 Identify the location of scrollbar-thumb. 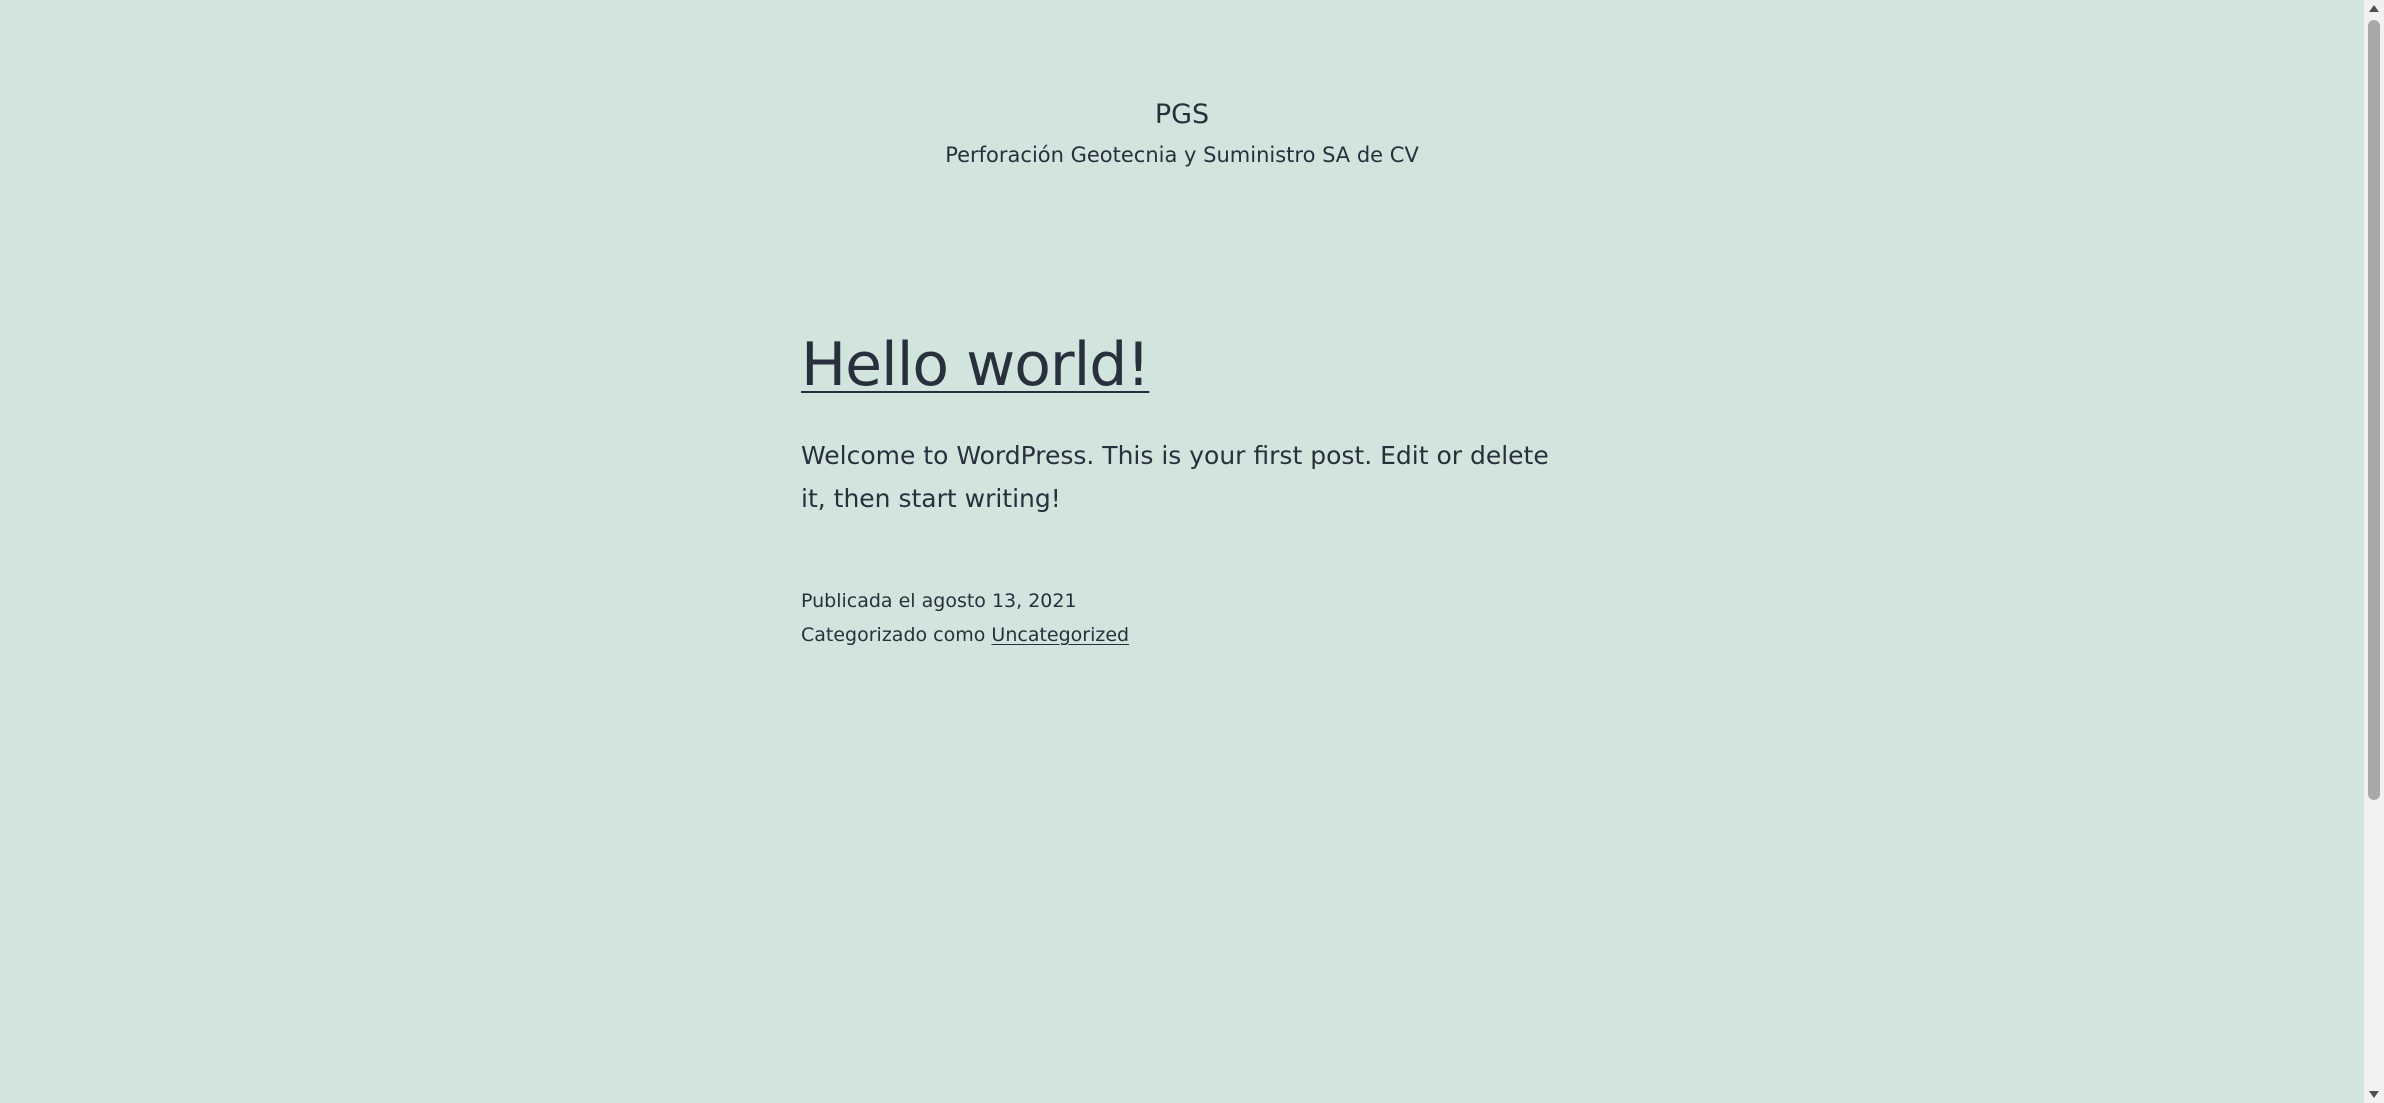
(2374, 410).